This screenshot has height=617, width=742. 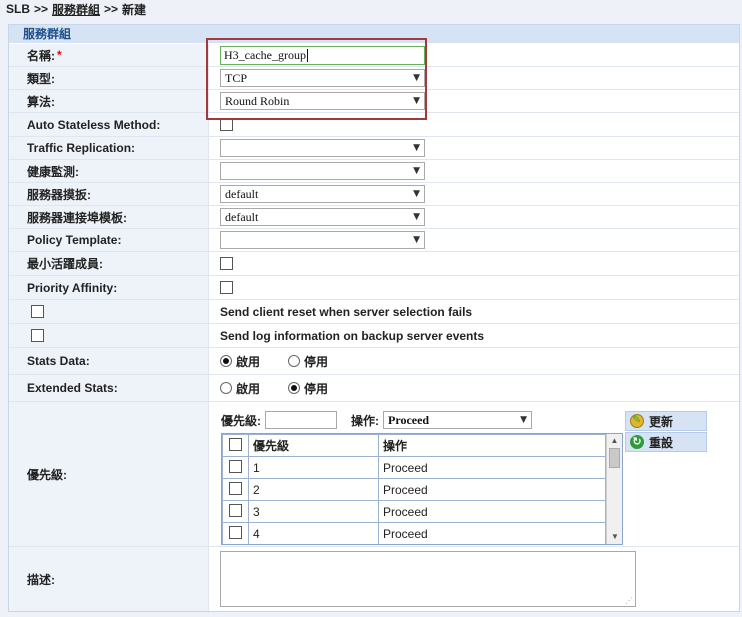 I want to click on priority-label: 優先級:, so click(x=109, y=474).